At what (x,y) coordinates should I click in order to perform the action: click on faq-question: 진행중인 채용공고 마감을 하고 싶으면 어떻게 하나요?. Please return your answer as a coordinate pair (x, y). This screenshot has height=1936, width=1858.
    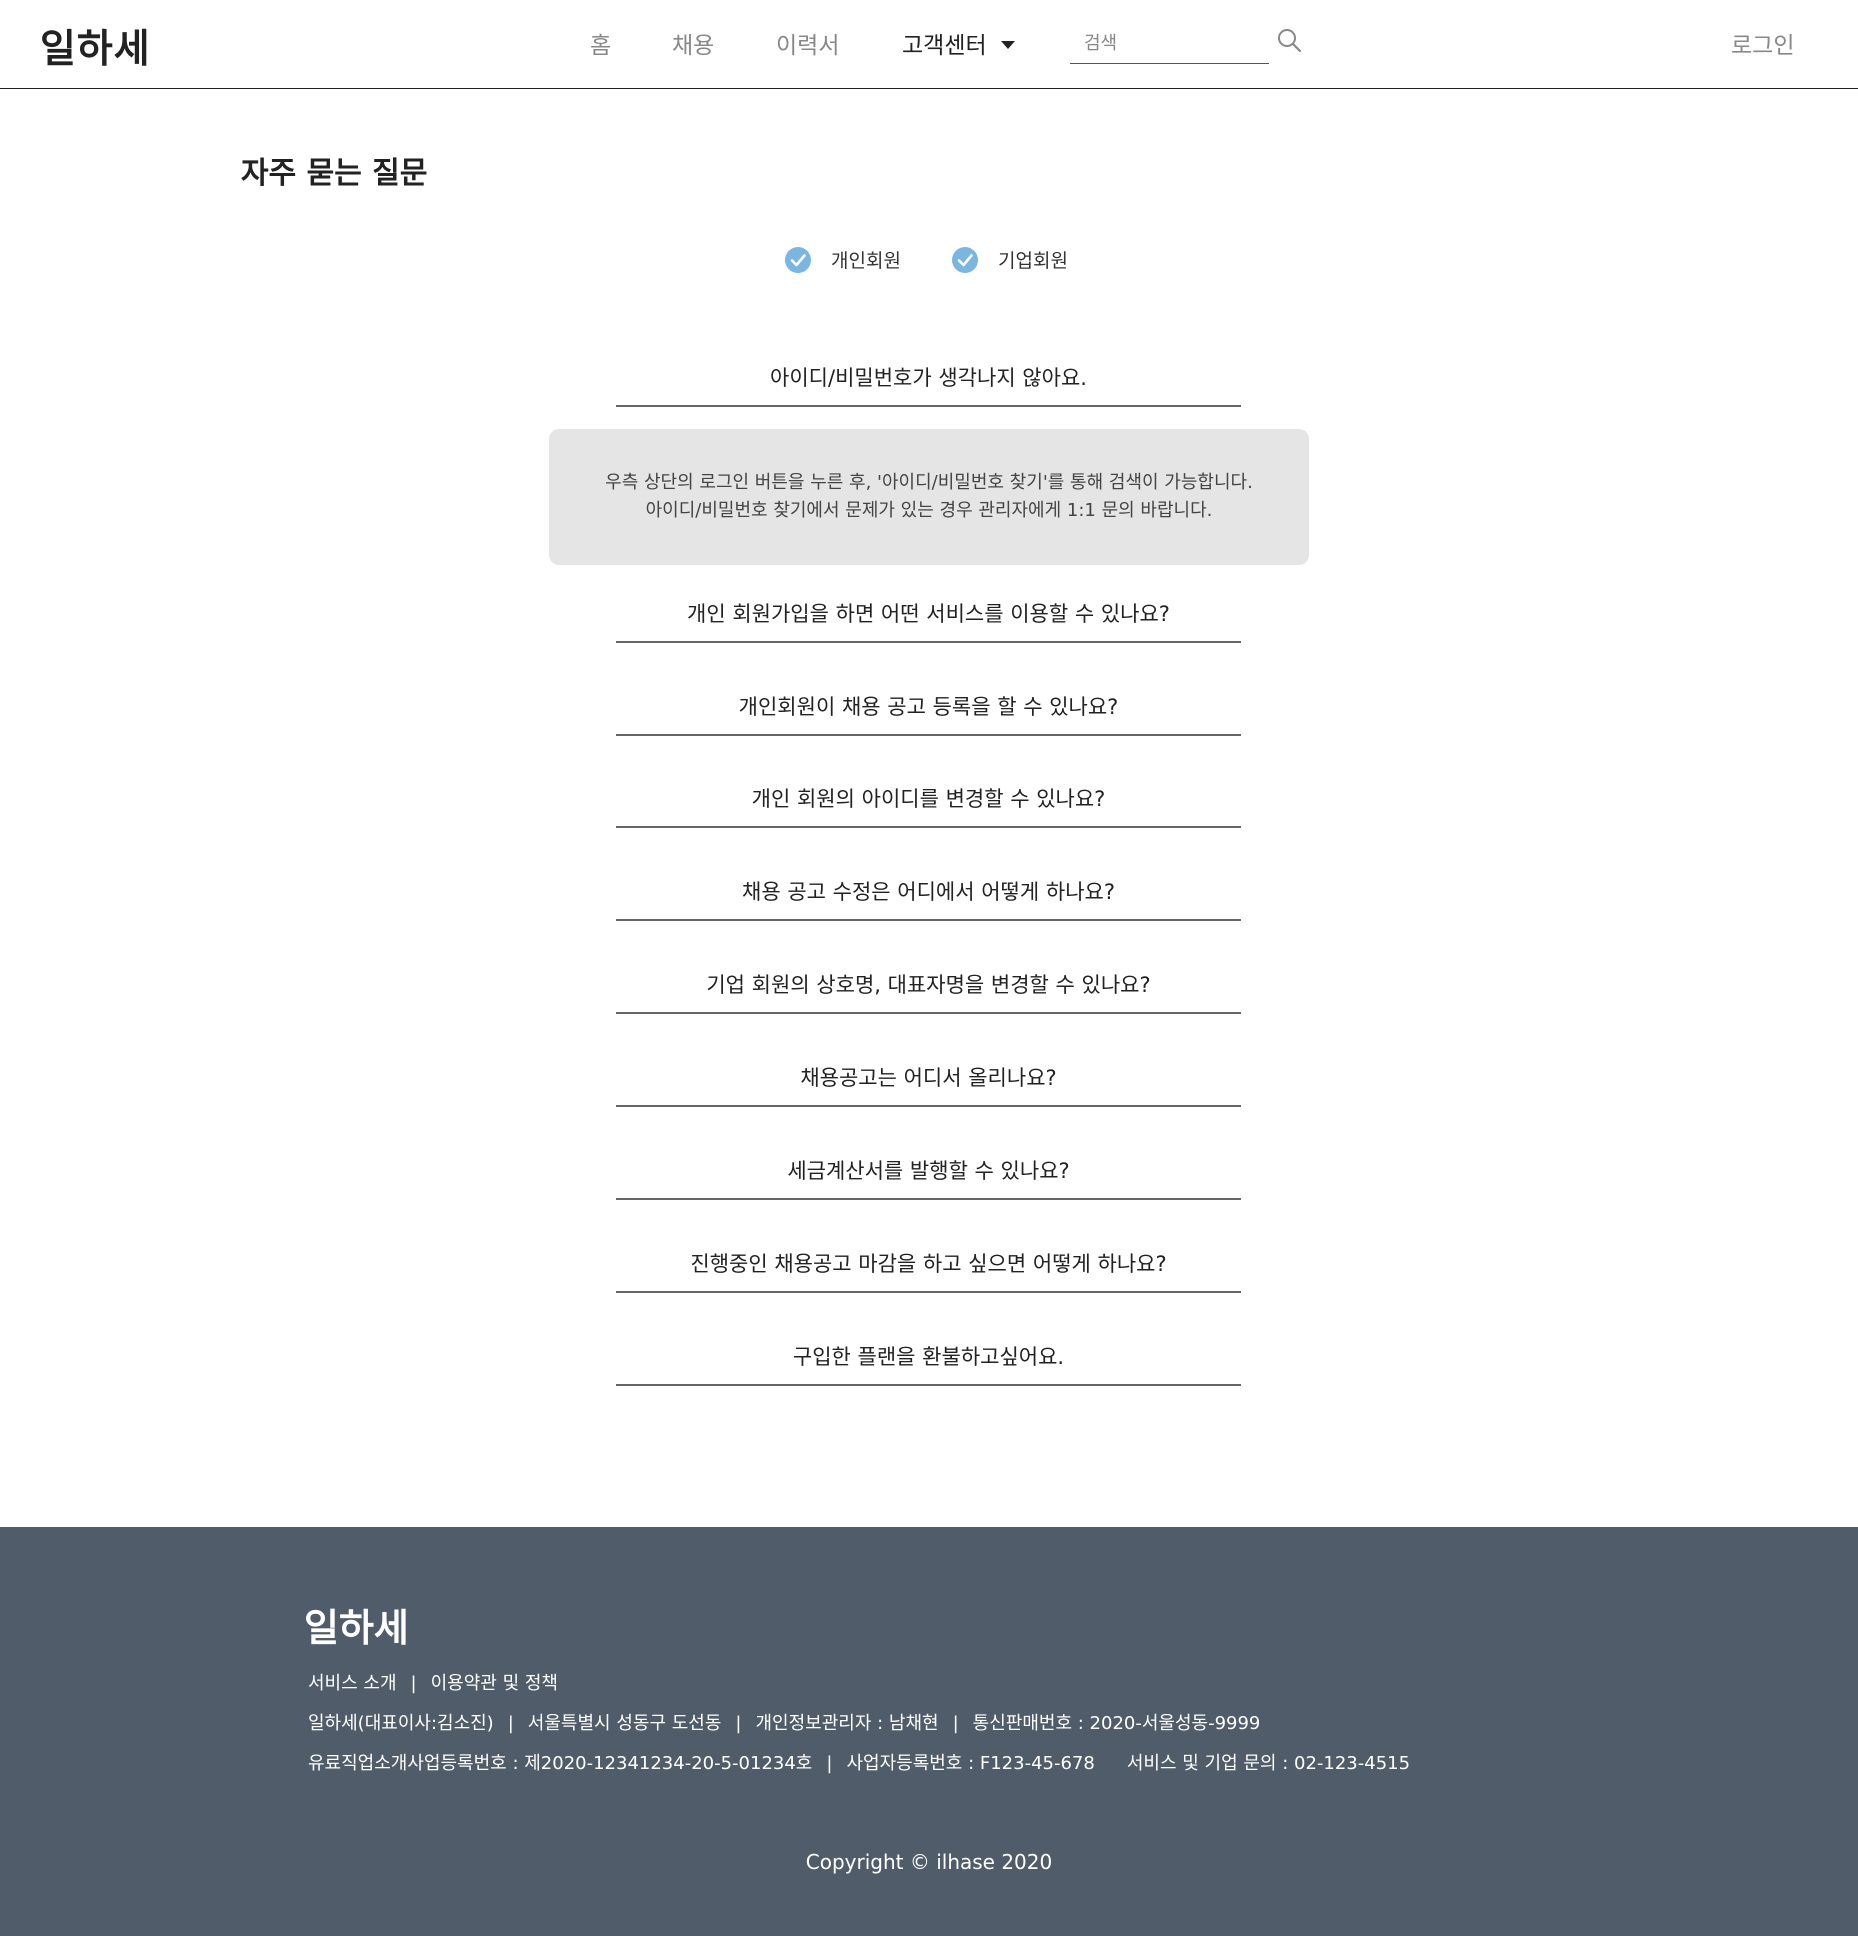
    Looking at the image, I should click on (928, 1270).